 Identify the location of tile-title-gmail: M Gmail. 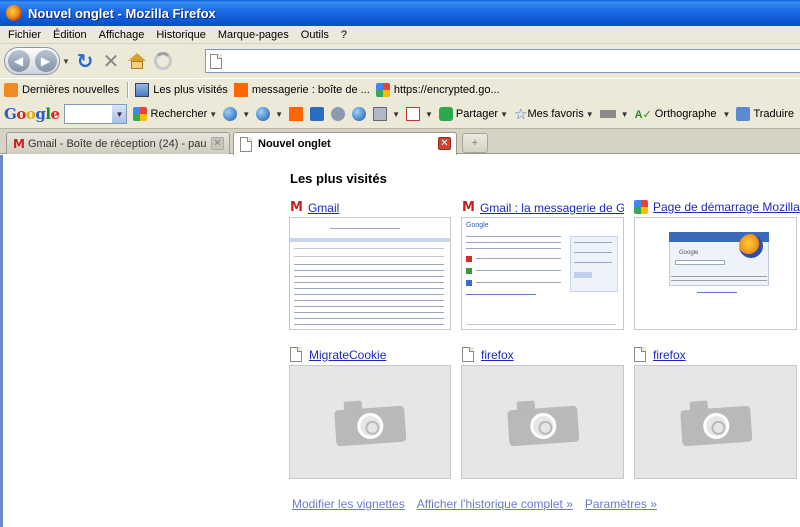
(370, 207).